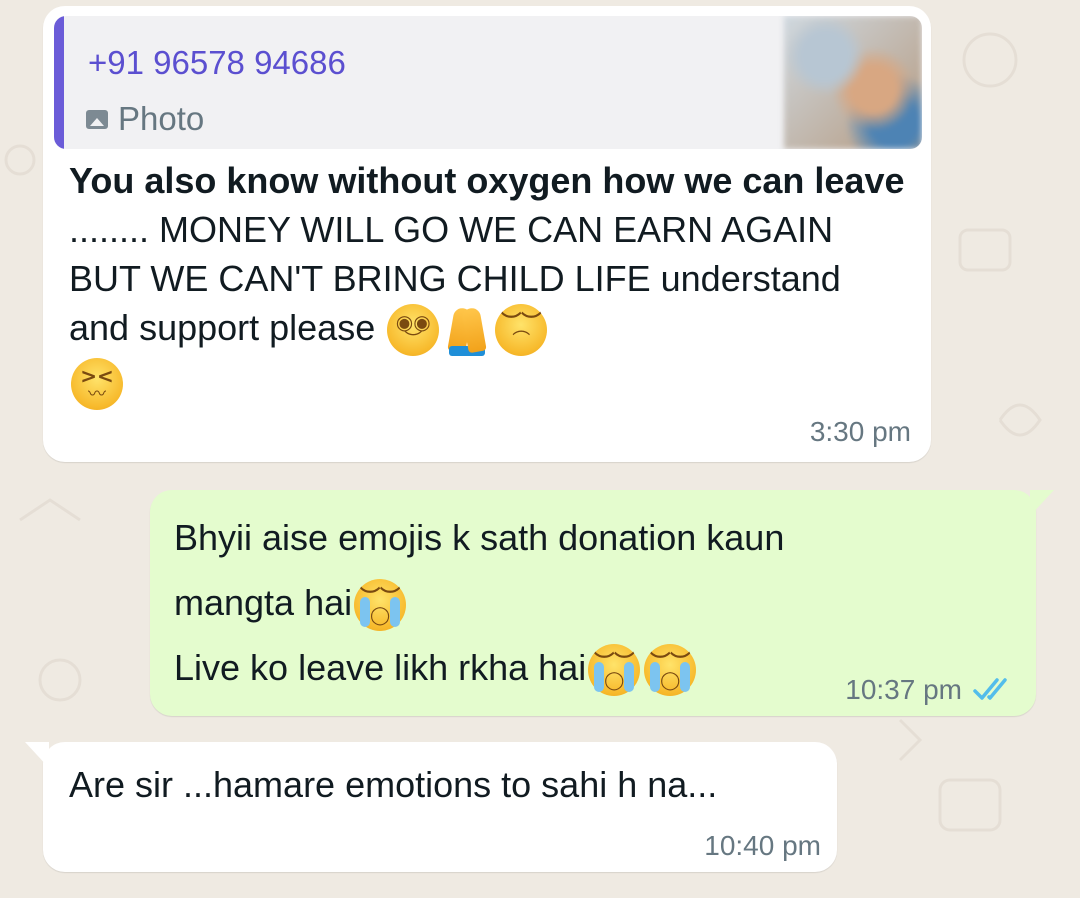  Describe the element at coordinates (990, 689) in the screenshot. I see `double-check-read-icon` at that location.